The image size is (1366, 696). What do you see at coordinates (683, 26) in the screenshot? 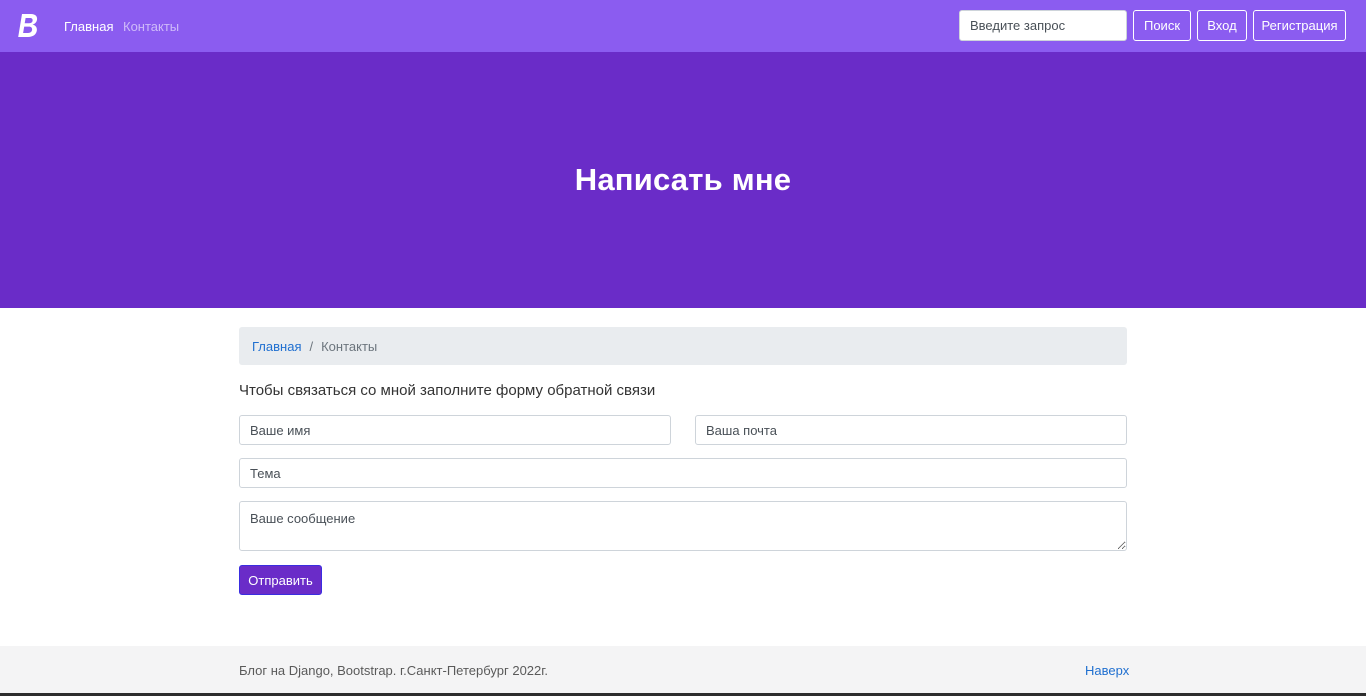
I see `top-navbar: Главная Контакты Поиск Вход Регистрация` at bounding box center [683, 26].